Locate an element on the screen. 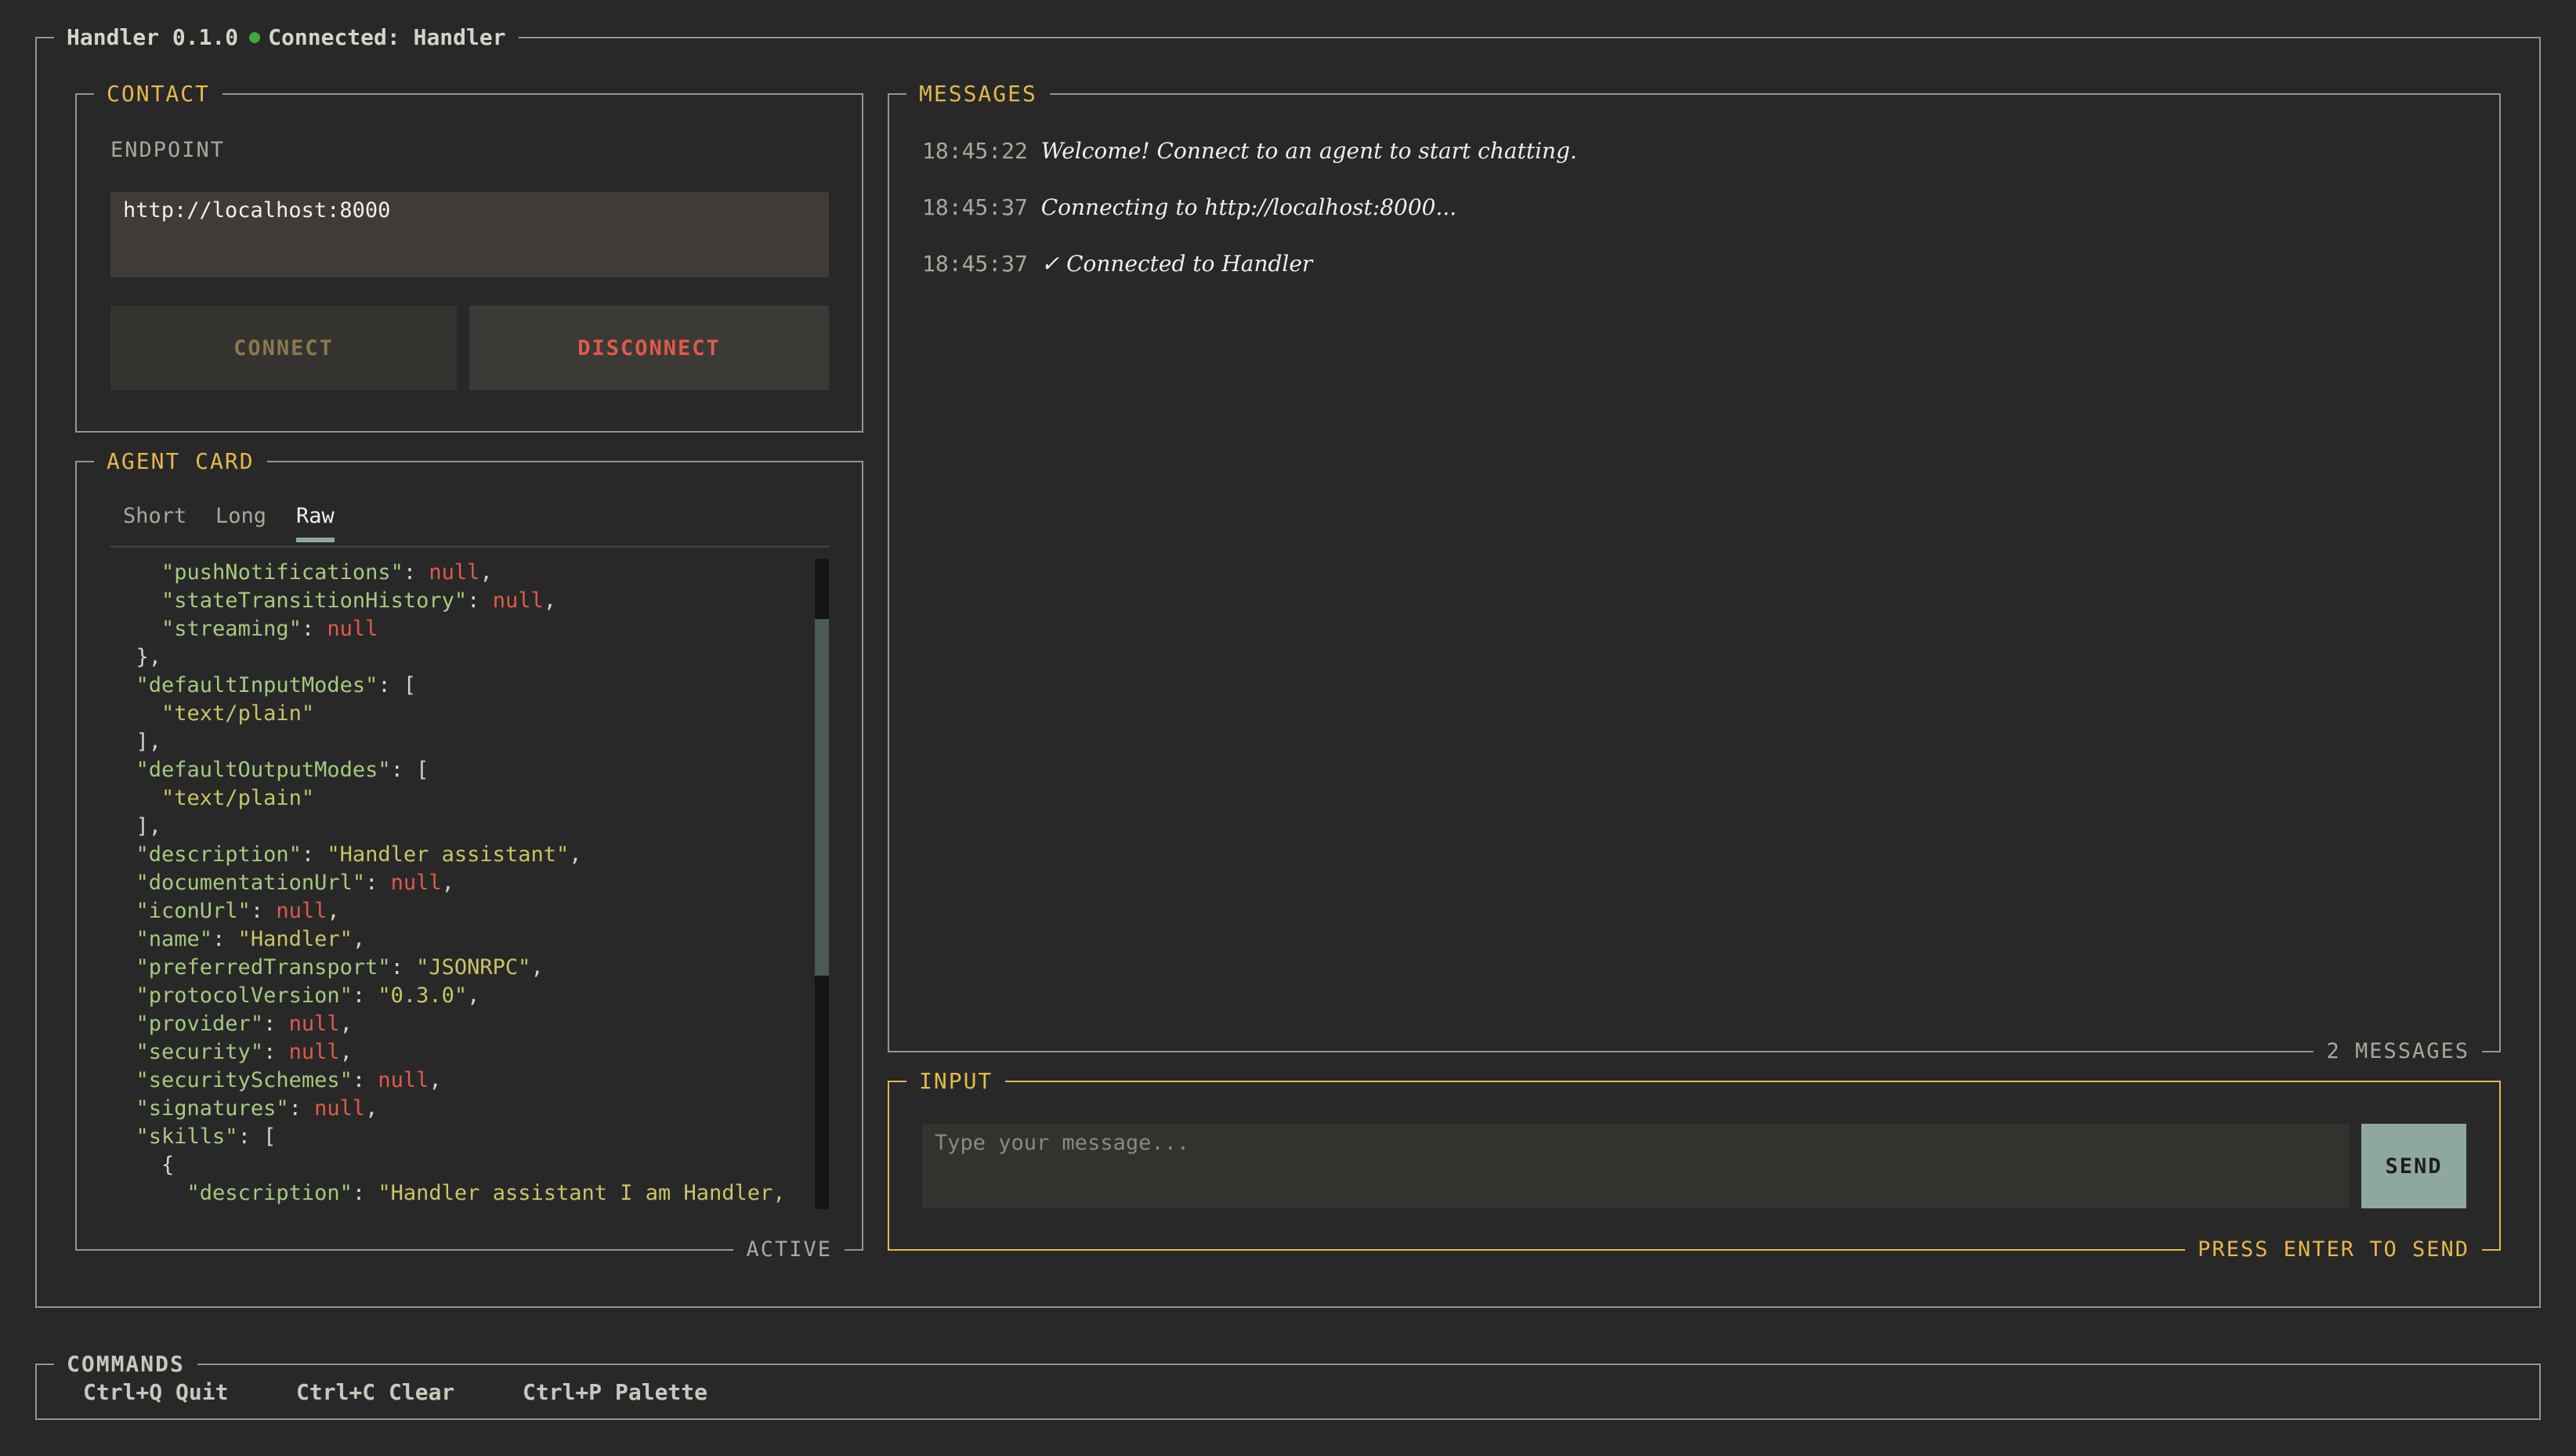 This screenshot has height=1456, width=2576. agent-card-status: ACTIVE is located at coordinates (789, 1250).